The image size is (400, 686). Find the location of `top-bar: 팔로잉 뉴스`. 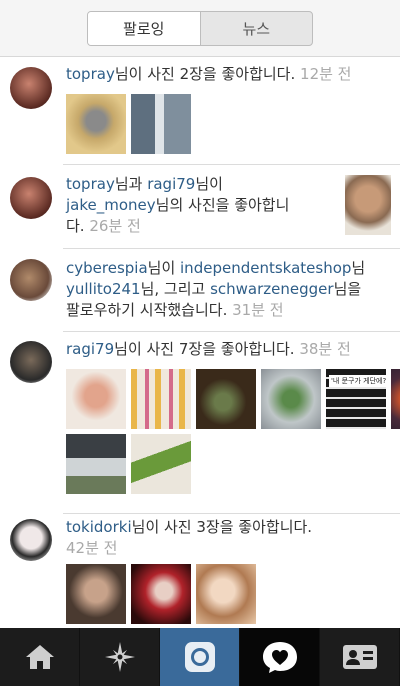

top-bar: 팔로잉 뉴스 is located at coordinates (200, 28).